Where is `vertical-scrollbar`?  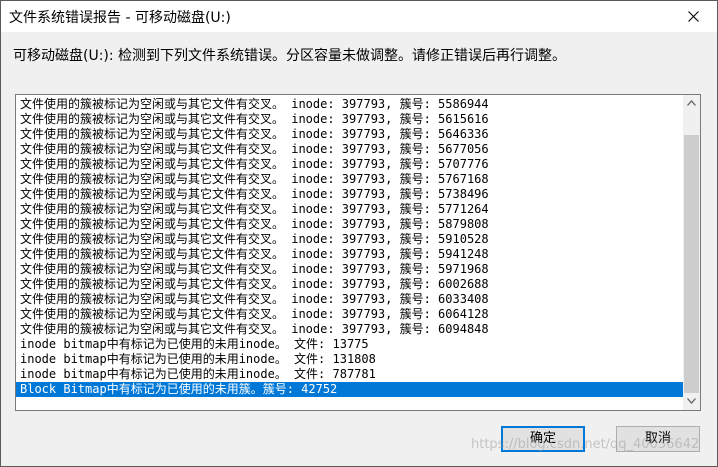 vertical-scrollbar is located at coordinates (691, 252).